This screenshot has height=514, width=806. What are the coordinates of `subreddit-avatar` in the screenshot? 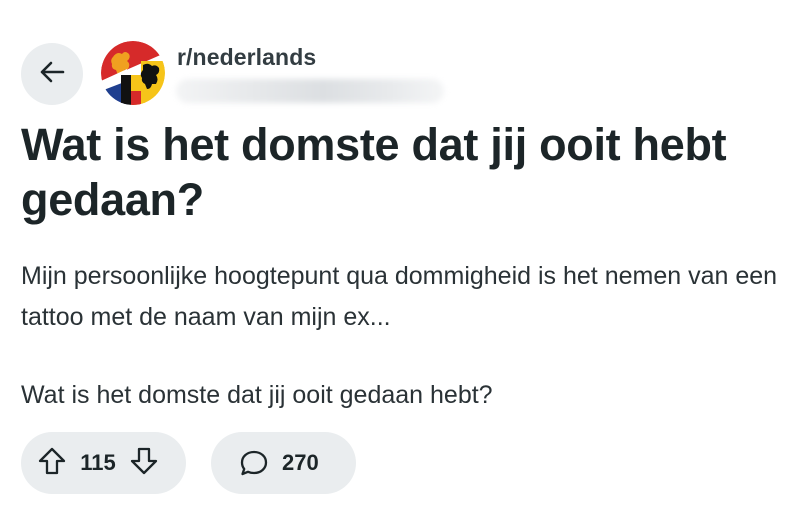 It's located at (133, 73).